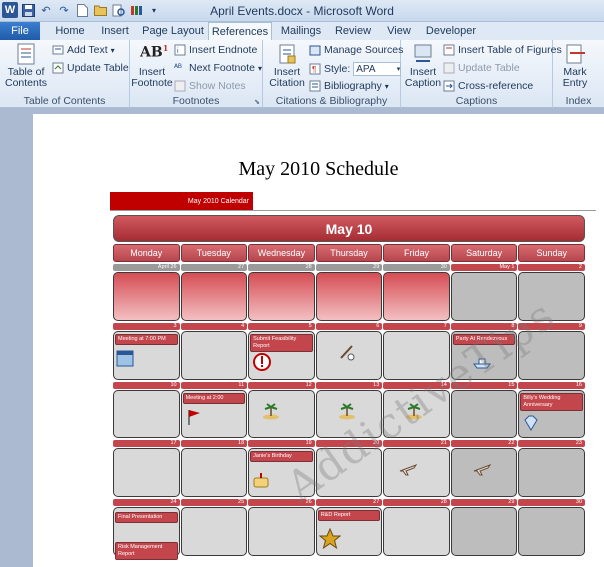 Image resolution: width=604 pixels, height=567 pixels. I want to click on event-rd-report: R&D Report, so click(349, 516).